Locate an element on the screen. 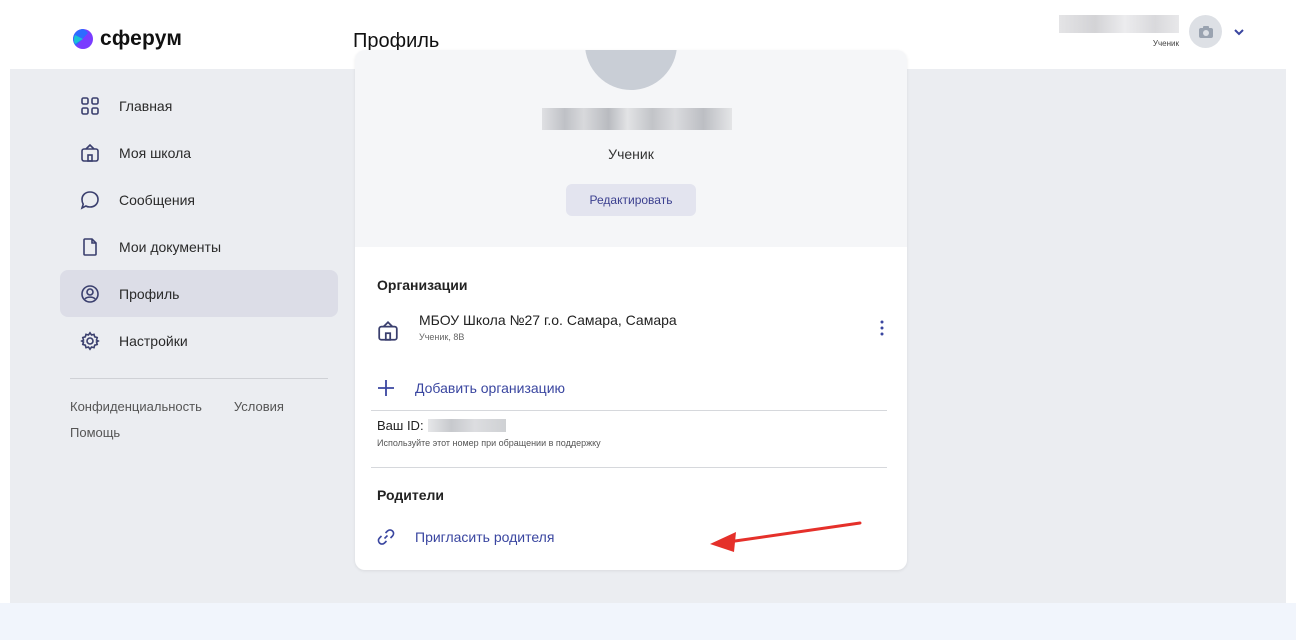 The height and width of the screenshot is (640, 1296). parents-title: Родители is located at coordinates (410, 495).